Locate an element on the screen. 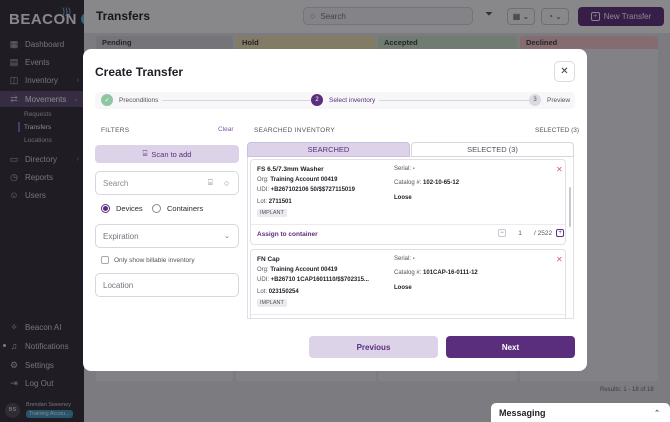 The width and height of the screenshot is (670, 422). scan-to-add-button: ⌸ Scan to add is located at coordinates (167, 154).